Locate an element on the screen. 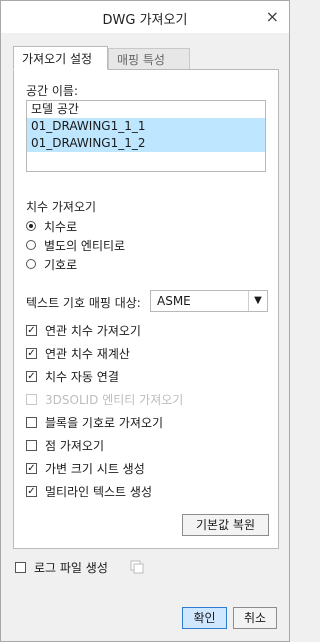  chevron-down-icon: ▼ is located at coordinates (257, 301).